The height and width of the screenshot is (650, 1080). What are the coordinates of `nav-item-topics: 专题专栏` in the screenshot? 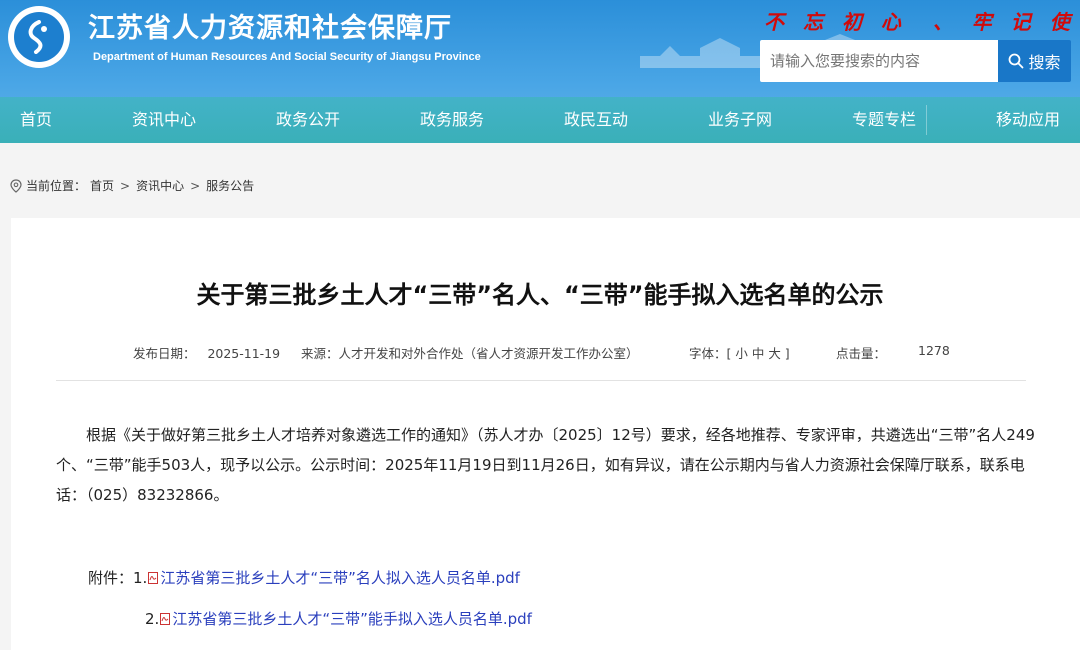 It's located at (884, 120).